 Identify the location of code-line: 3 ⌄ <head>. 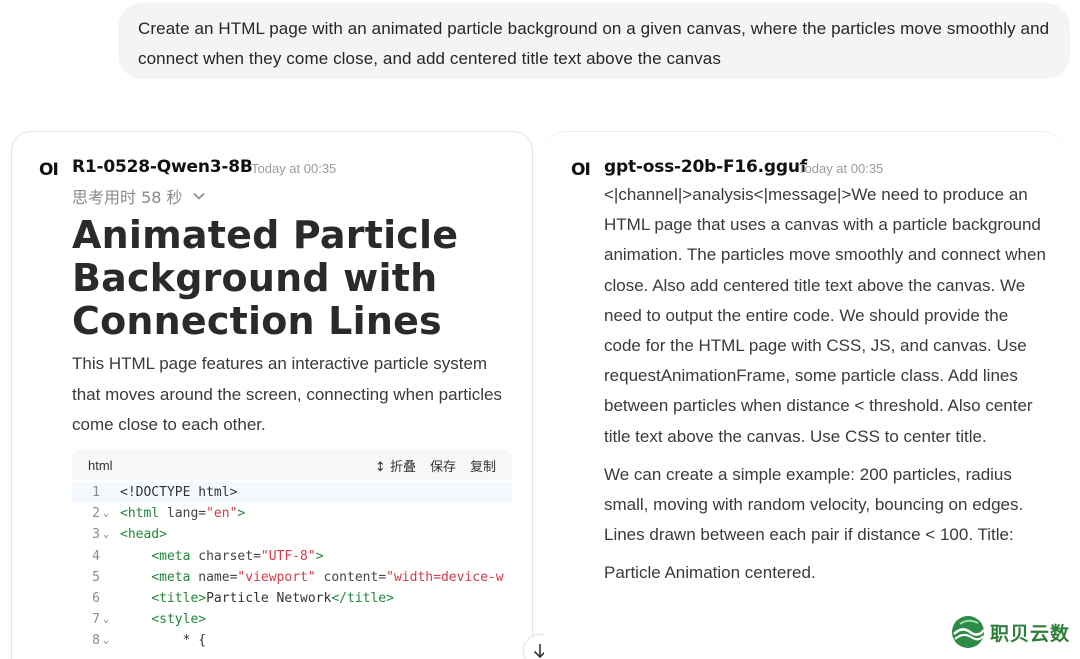
(292, 534).